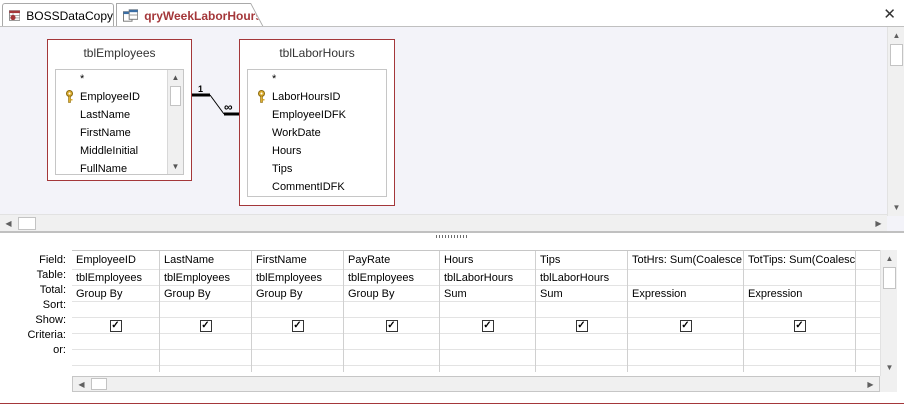 The image size is (904, 409). What do you see at coordinates (115, 260) in the screenshot?
I see `field-cell: EmployeeID` at bounding box center [115, 260].